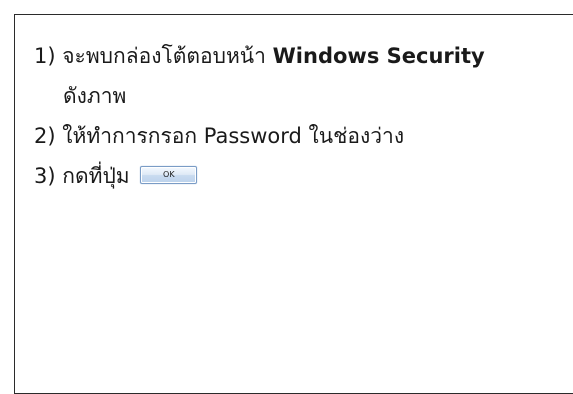  What do you see at coordinates (45, 56) in the screenshot?
I see `step-1-number: 1)` at bounding box center [45, 56].